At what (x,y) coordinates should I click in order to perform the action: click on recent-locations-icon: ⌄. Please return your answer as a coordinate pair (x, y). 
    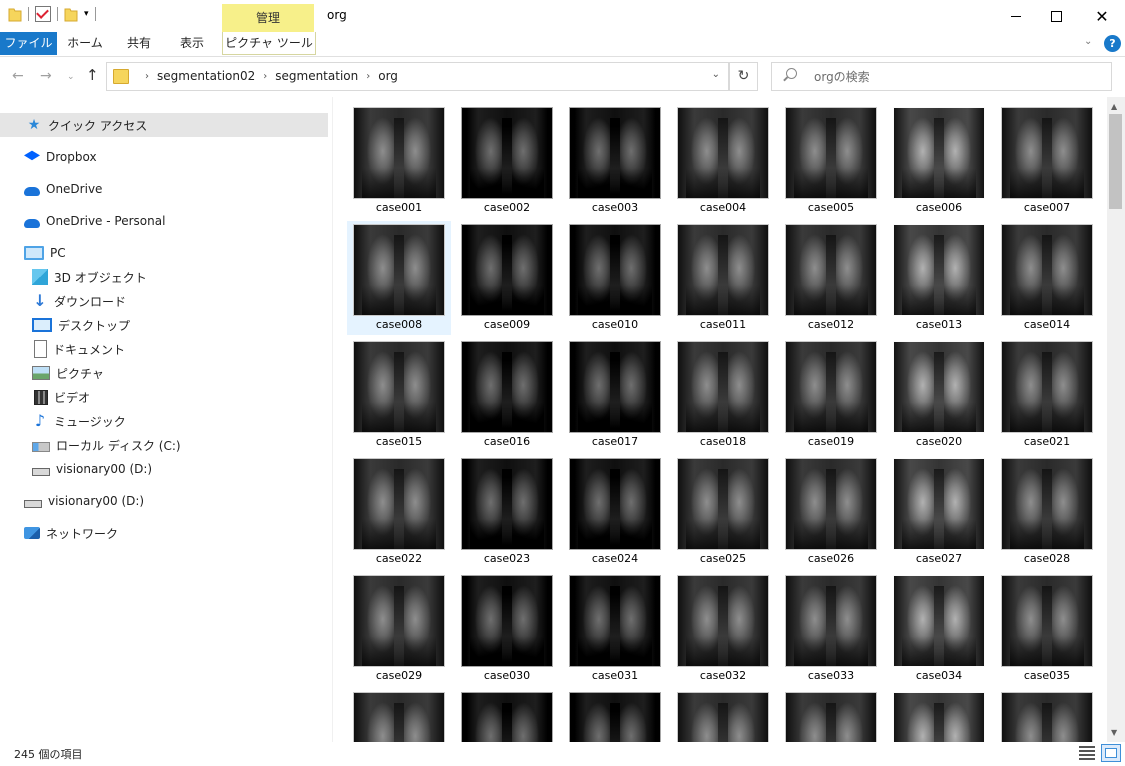
    Looking at the image, I should click on (71, 77).